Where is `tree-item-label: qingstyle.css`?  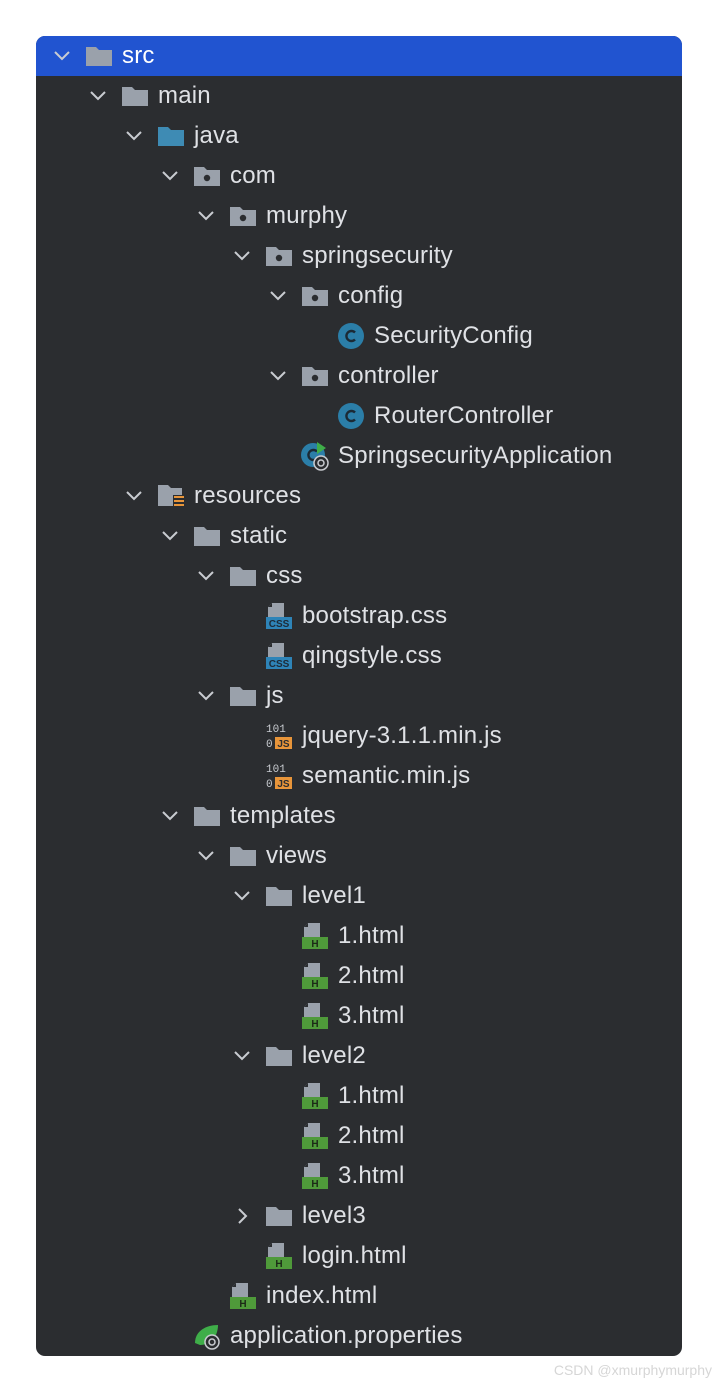
tree-item-label: qingstyle.css is located at coordinates (372, 655).